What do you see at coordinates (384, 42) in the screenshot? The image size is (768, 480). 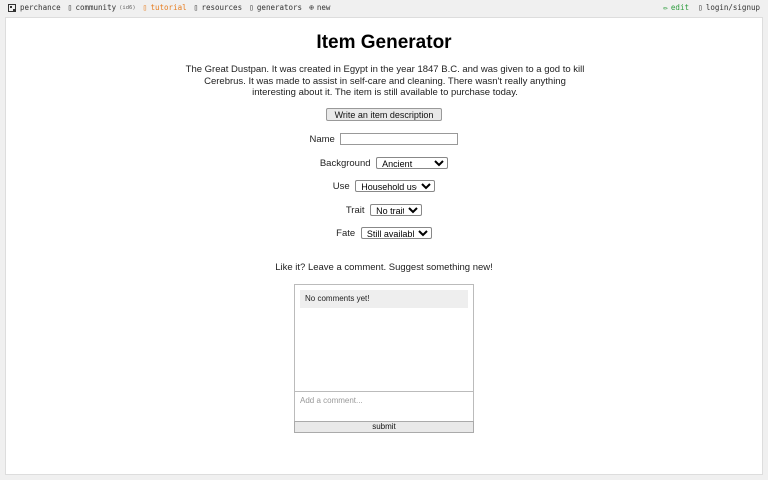 I see `page-title: Item Generator` at bounding box center [384, 42].